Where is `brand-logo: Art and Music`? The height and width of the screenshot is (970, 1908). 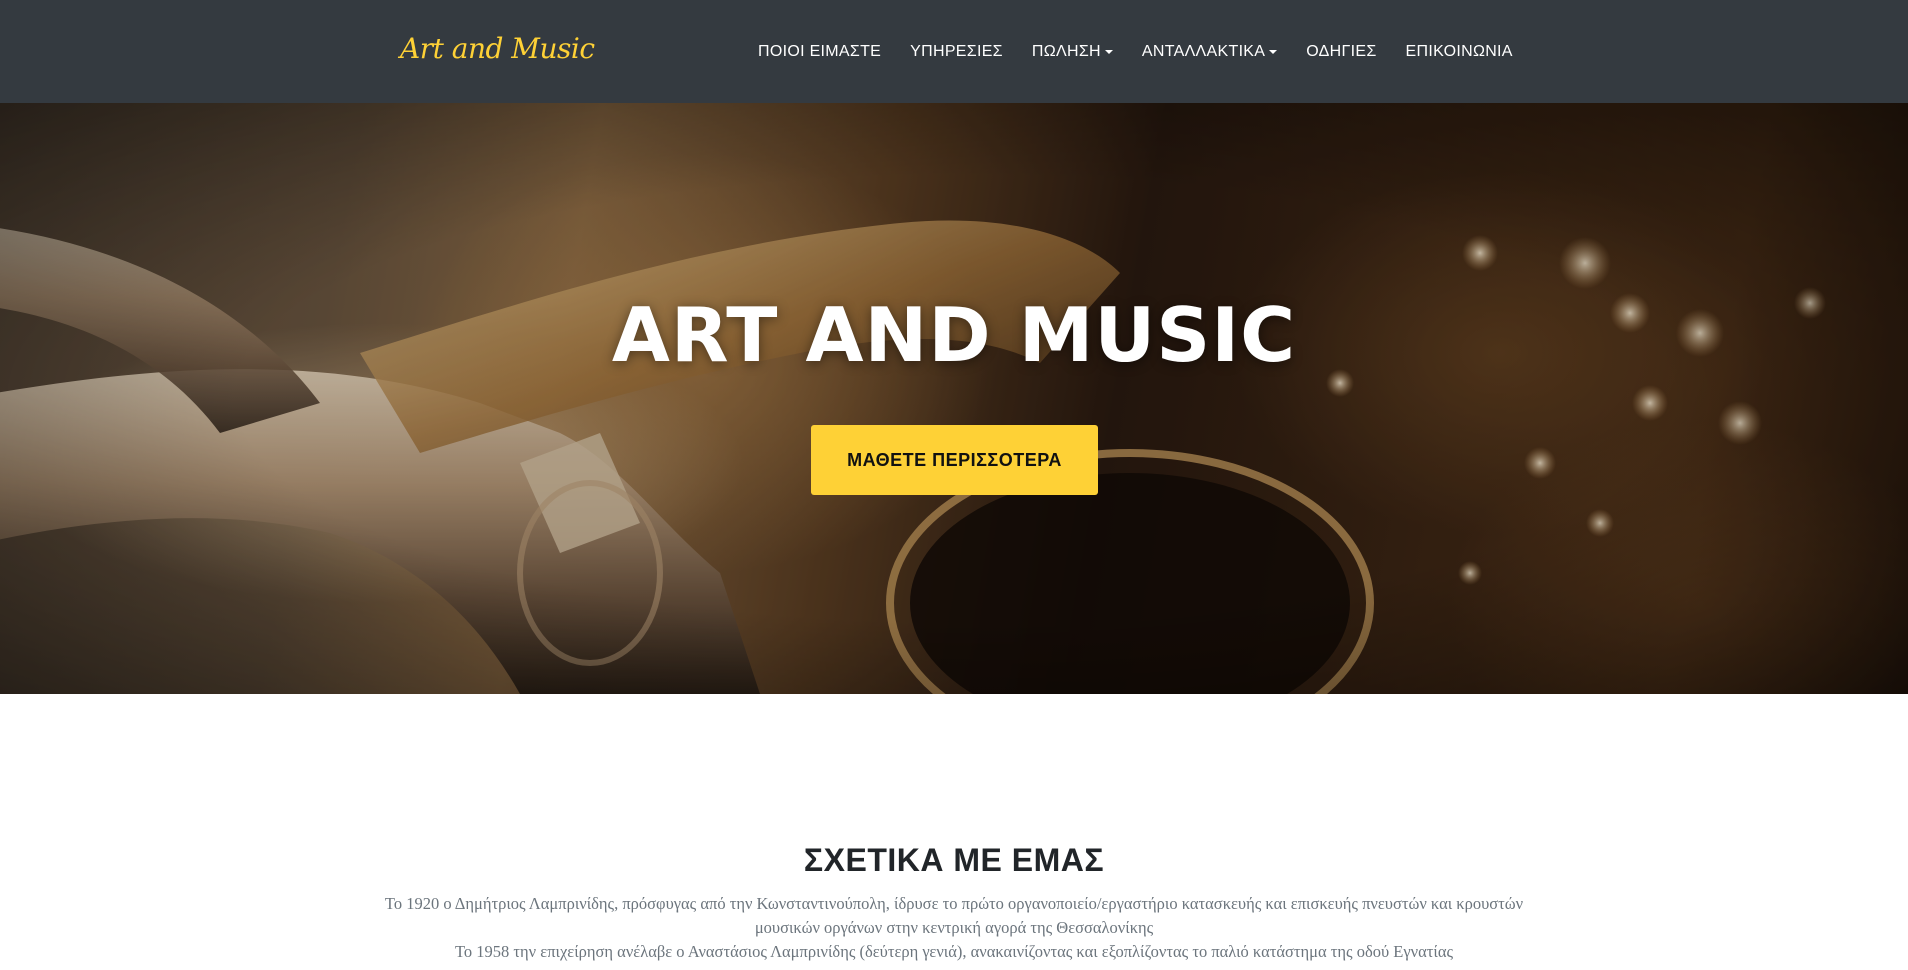 brand-logo: Art and Music is located at coordinates (497, 48).